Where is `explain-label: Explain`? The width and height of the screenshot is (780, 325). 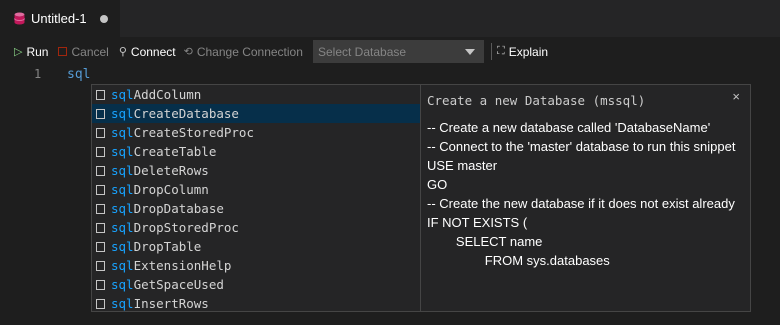
explain-label: Explain is located at coordinates (528, 51).